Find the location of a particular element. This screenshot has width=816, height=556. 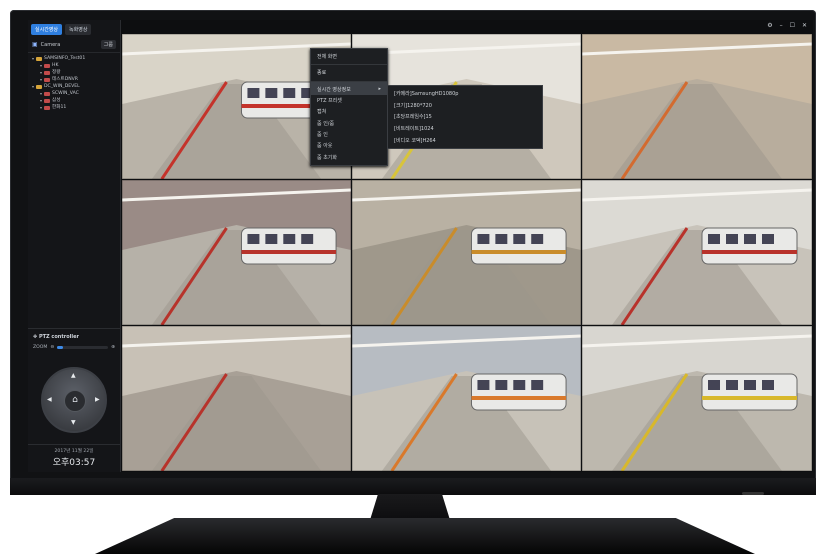

stream-info-item: [비디오 코덱]H264 is located at coordinates (415, 140).